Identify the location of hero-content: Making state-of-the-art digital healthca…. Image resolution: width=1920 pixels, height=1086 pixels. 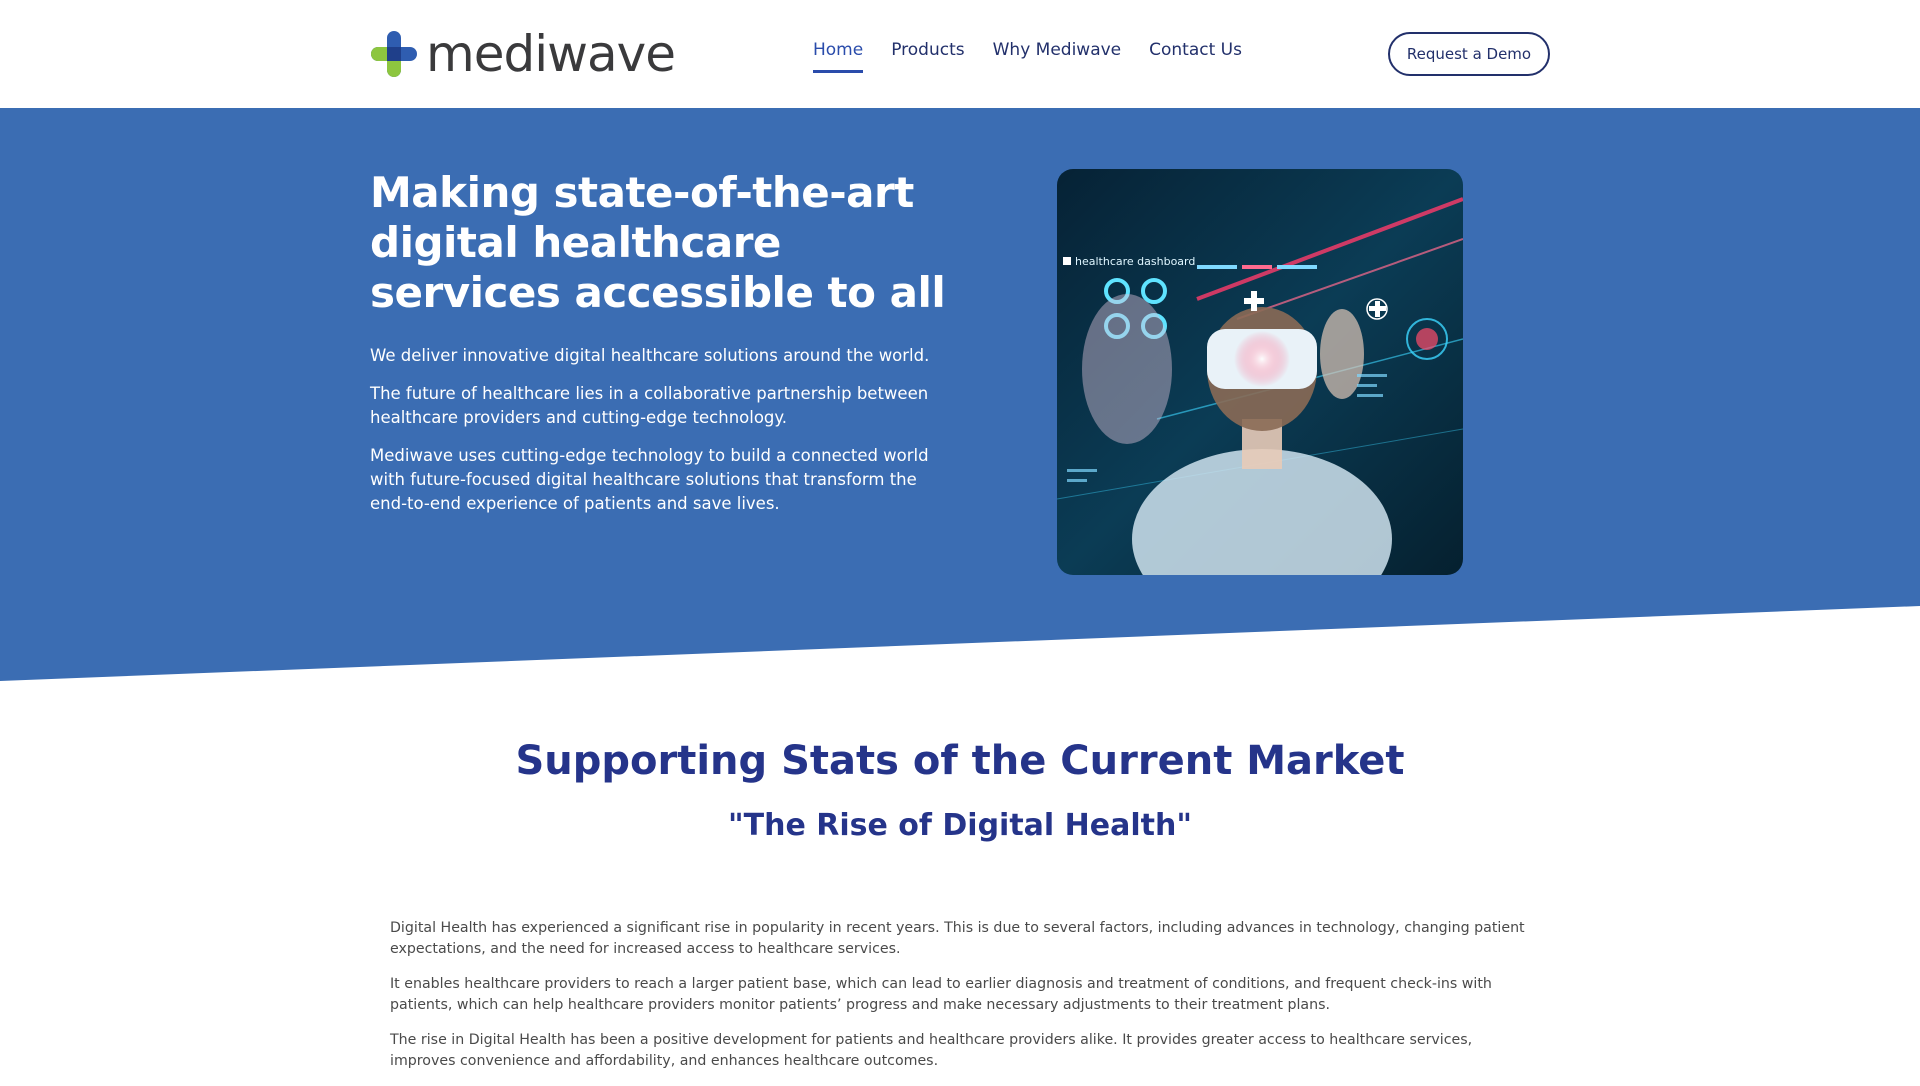
(660, 349).